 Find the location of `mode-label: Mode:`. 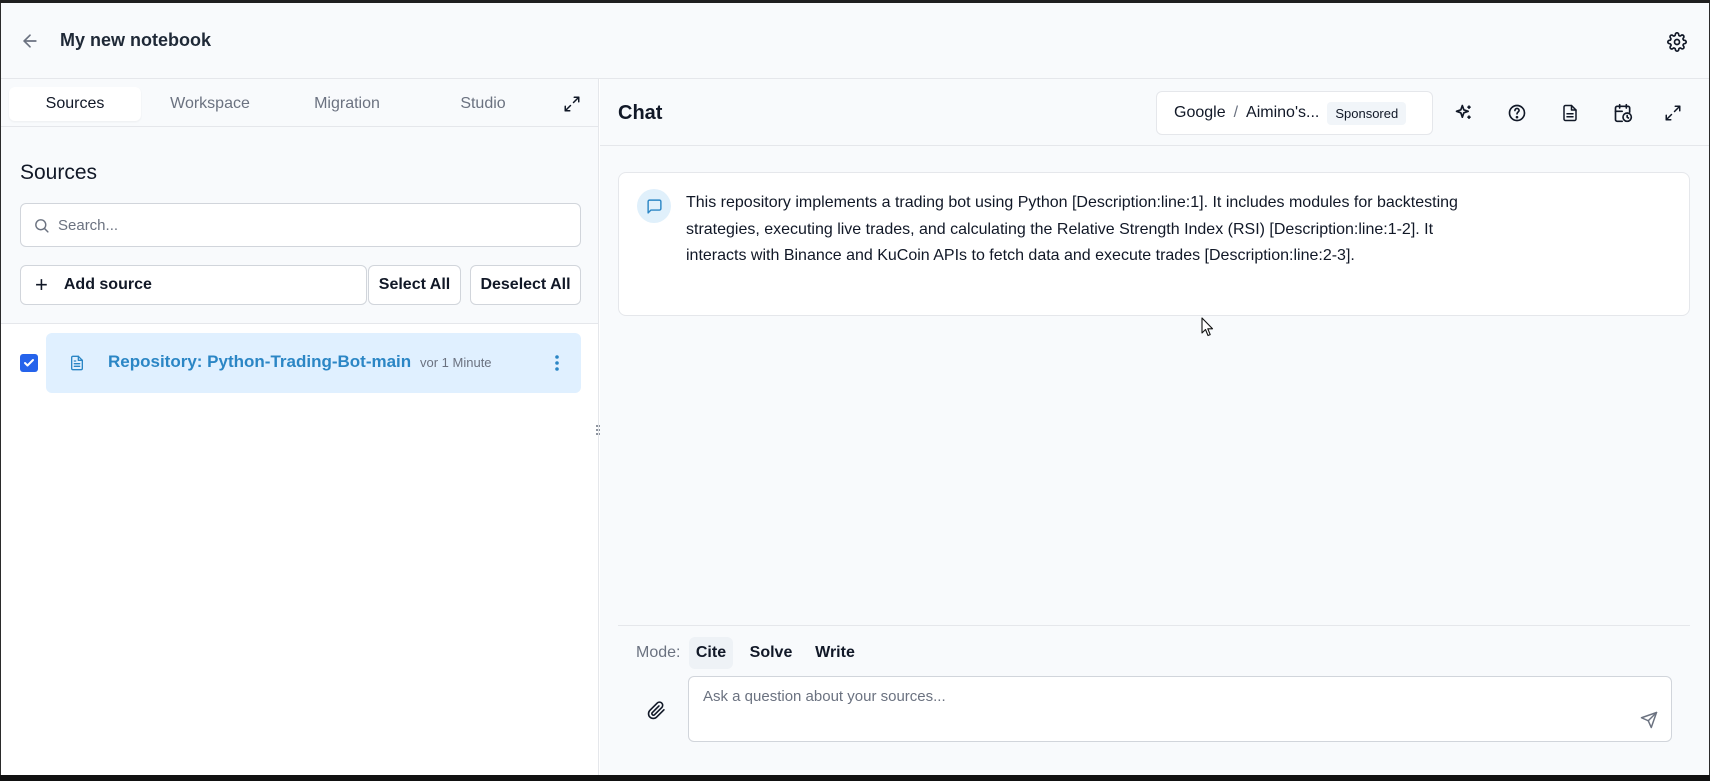

mode-label: Mode: is located at coordinates (658, 652).